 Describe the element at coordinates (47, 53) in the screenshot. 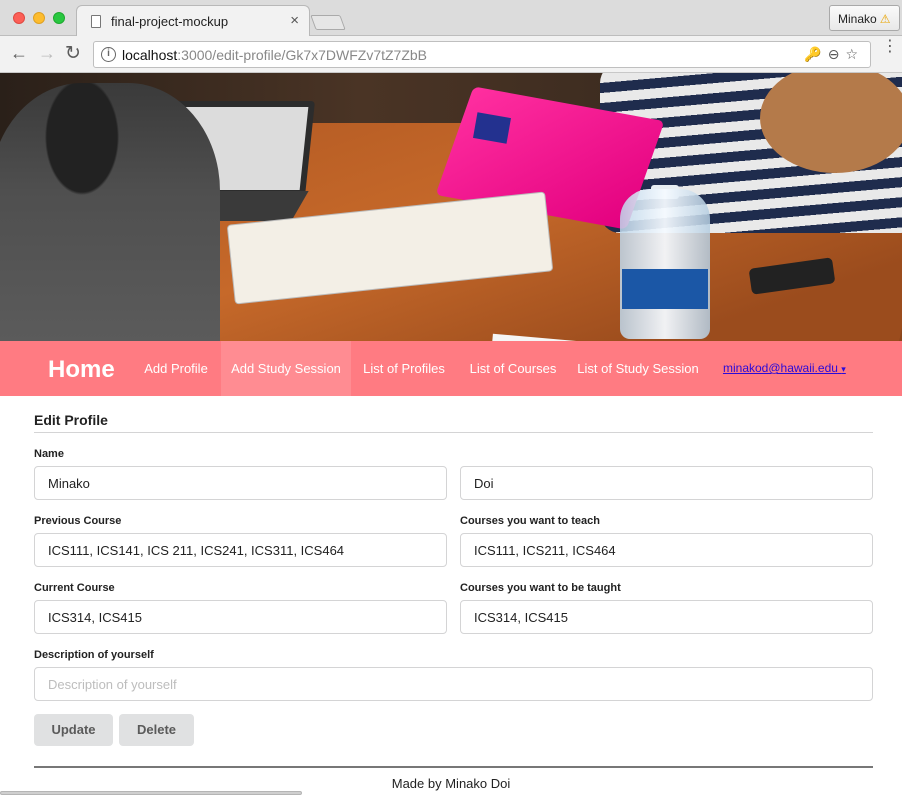

I see `forward-arrow-icon: →` at that location.